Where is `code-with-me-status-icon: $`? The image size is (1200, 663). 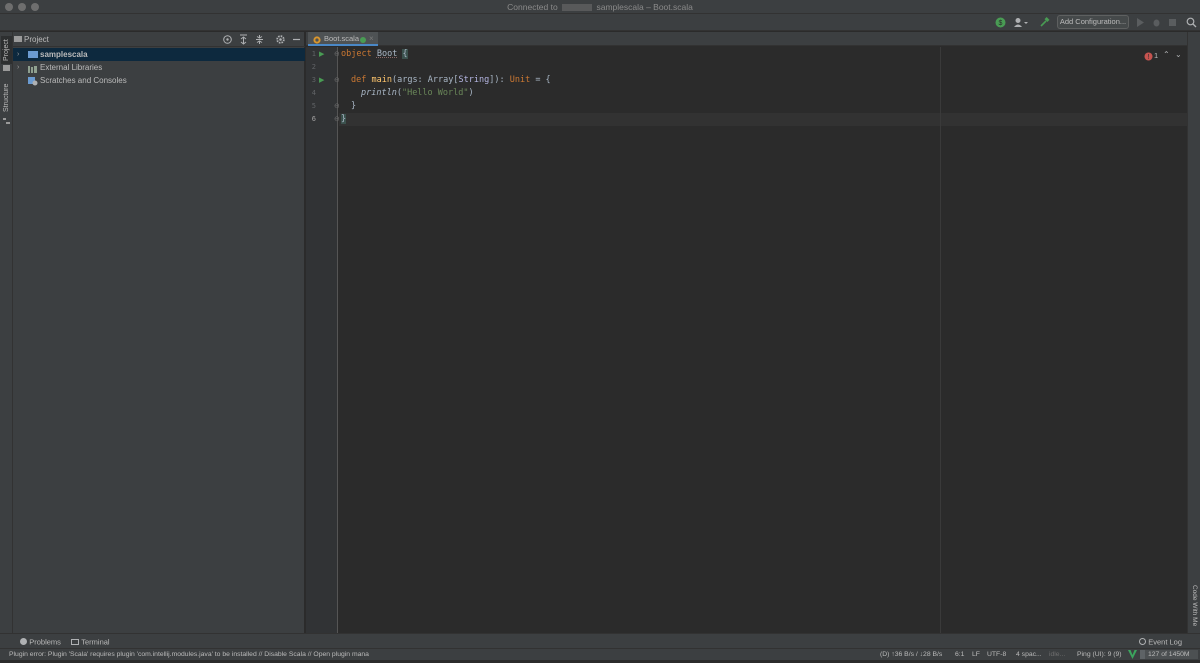 code-with-me-status-icon: $ is located at coordinates (1000, 22).